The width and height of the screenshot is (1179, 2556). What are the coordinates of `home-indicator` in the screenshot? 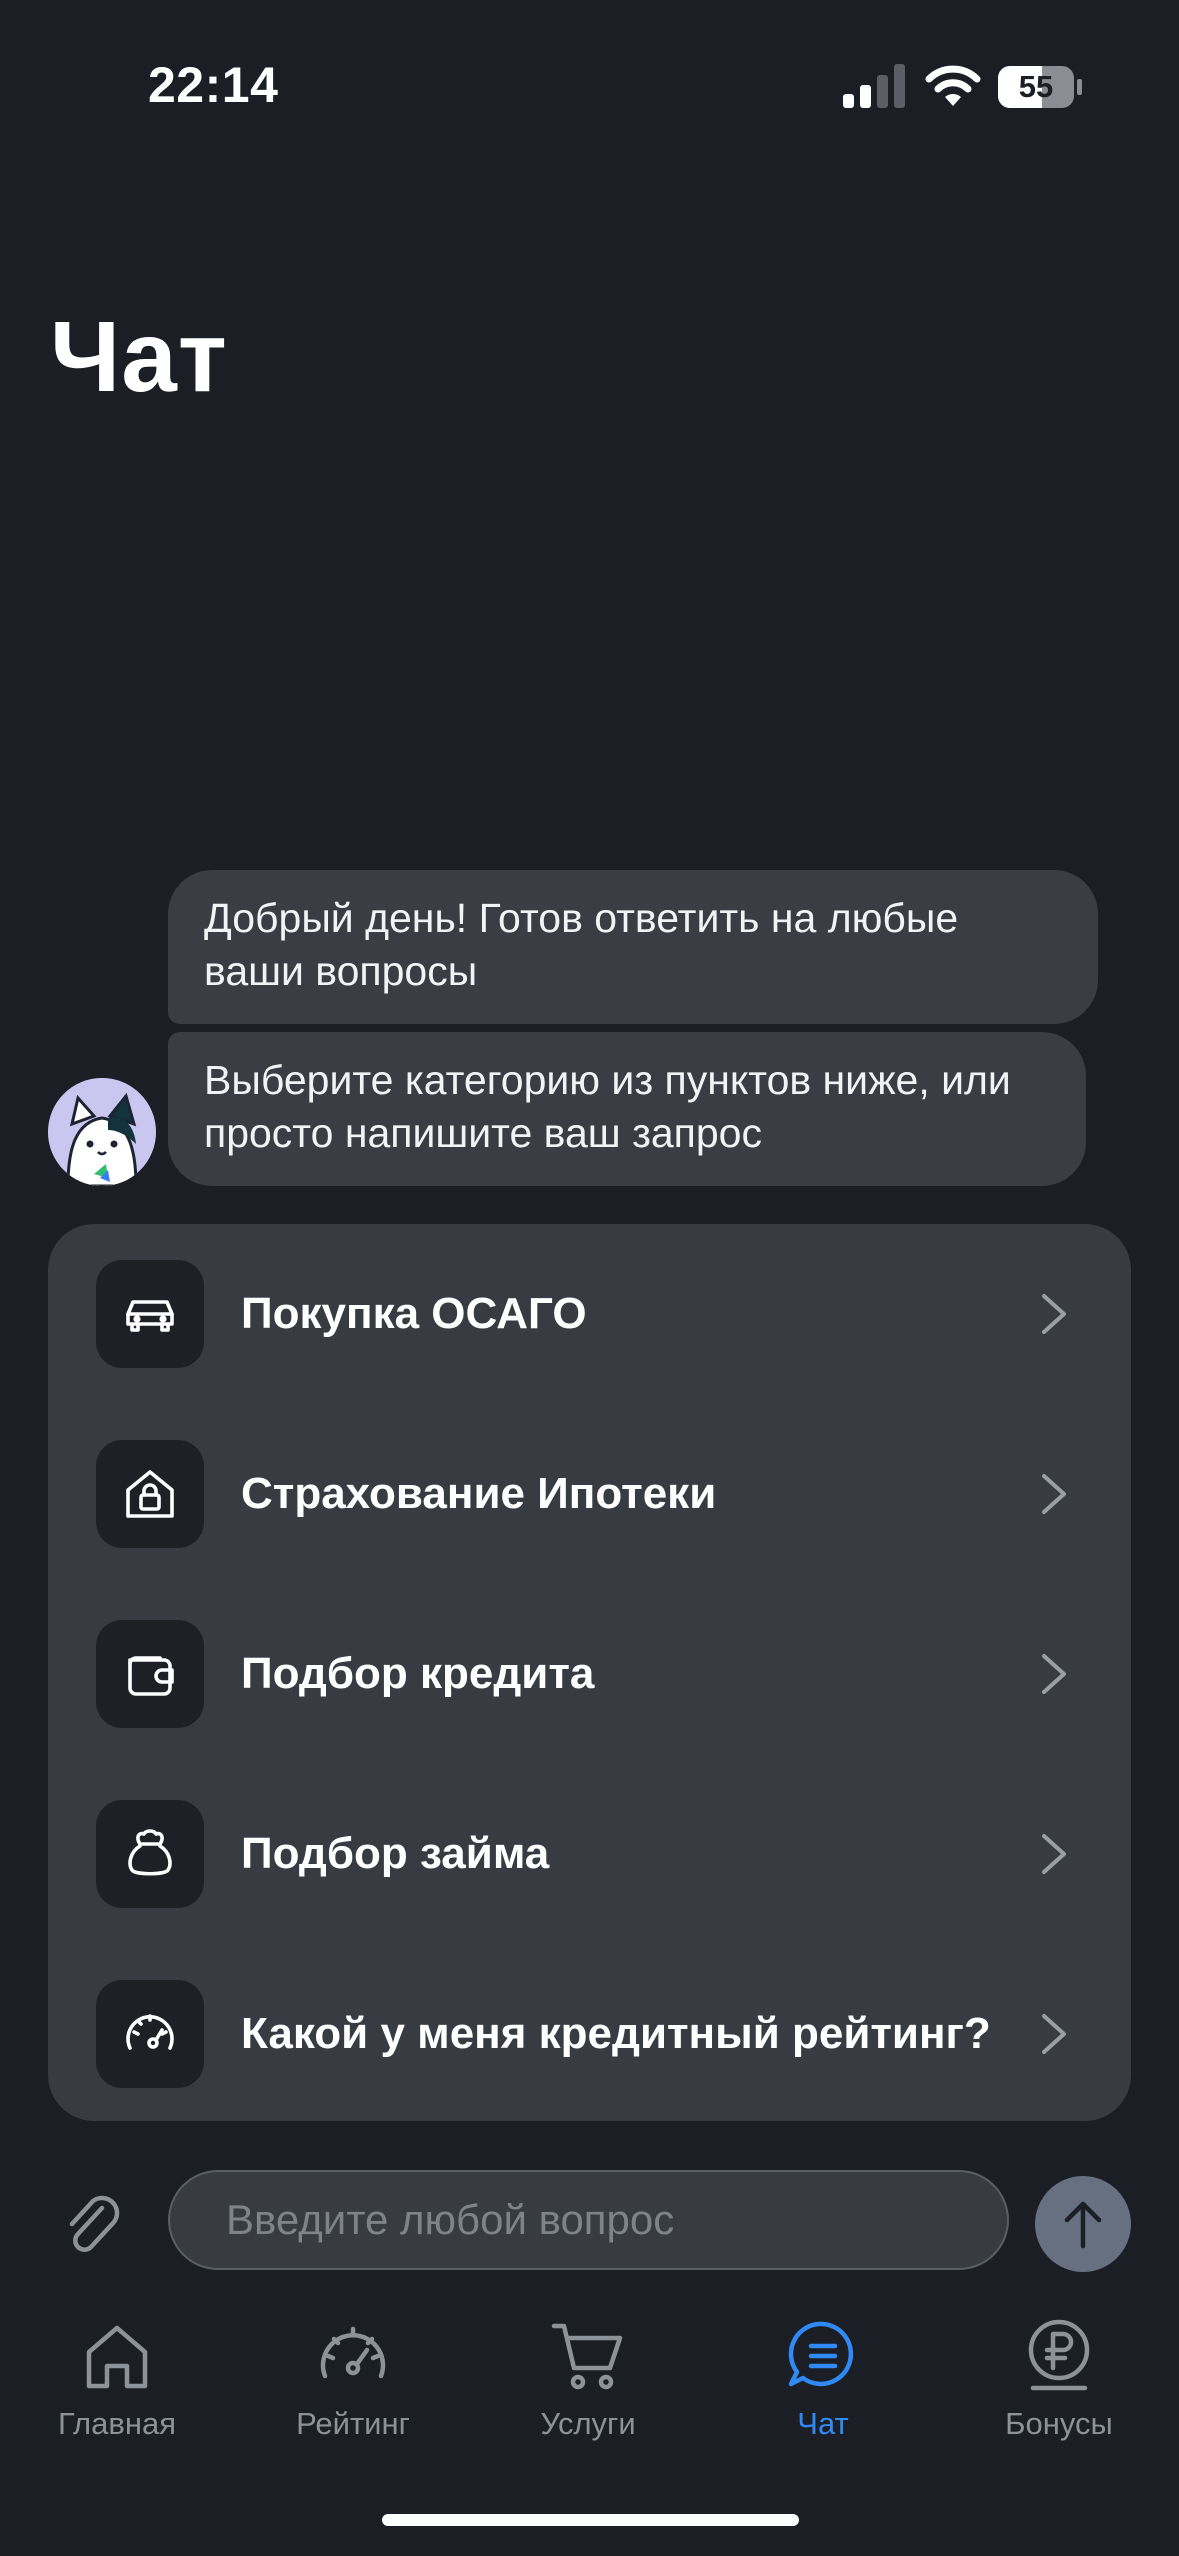 It's located at (590, 2520).